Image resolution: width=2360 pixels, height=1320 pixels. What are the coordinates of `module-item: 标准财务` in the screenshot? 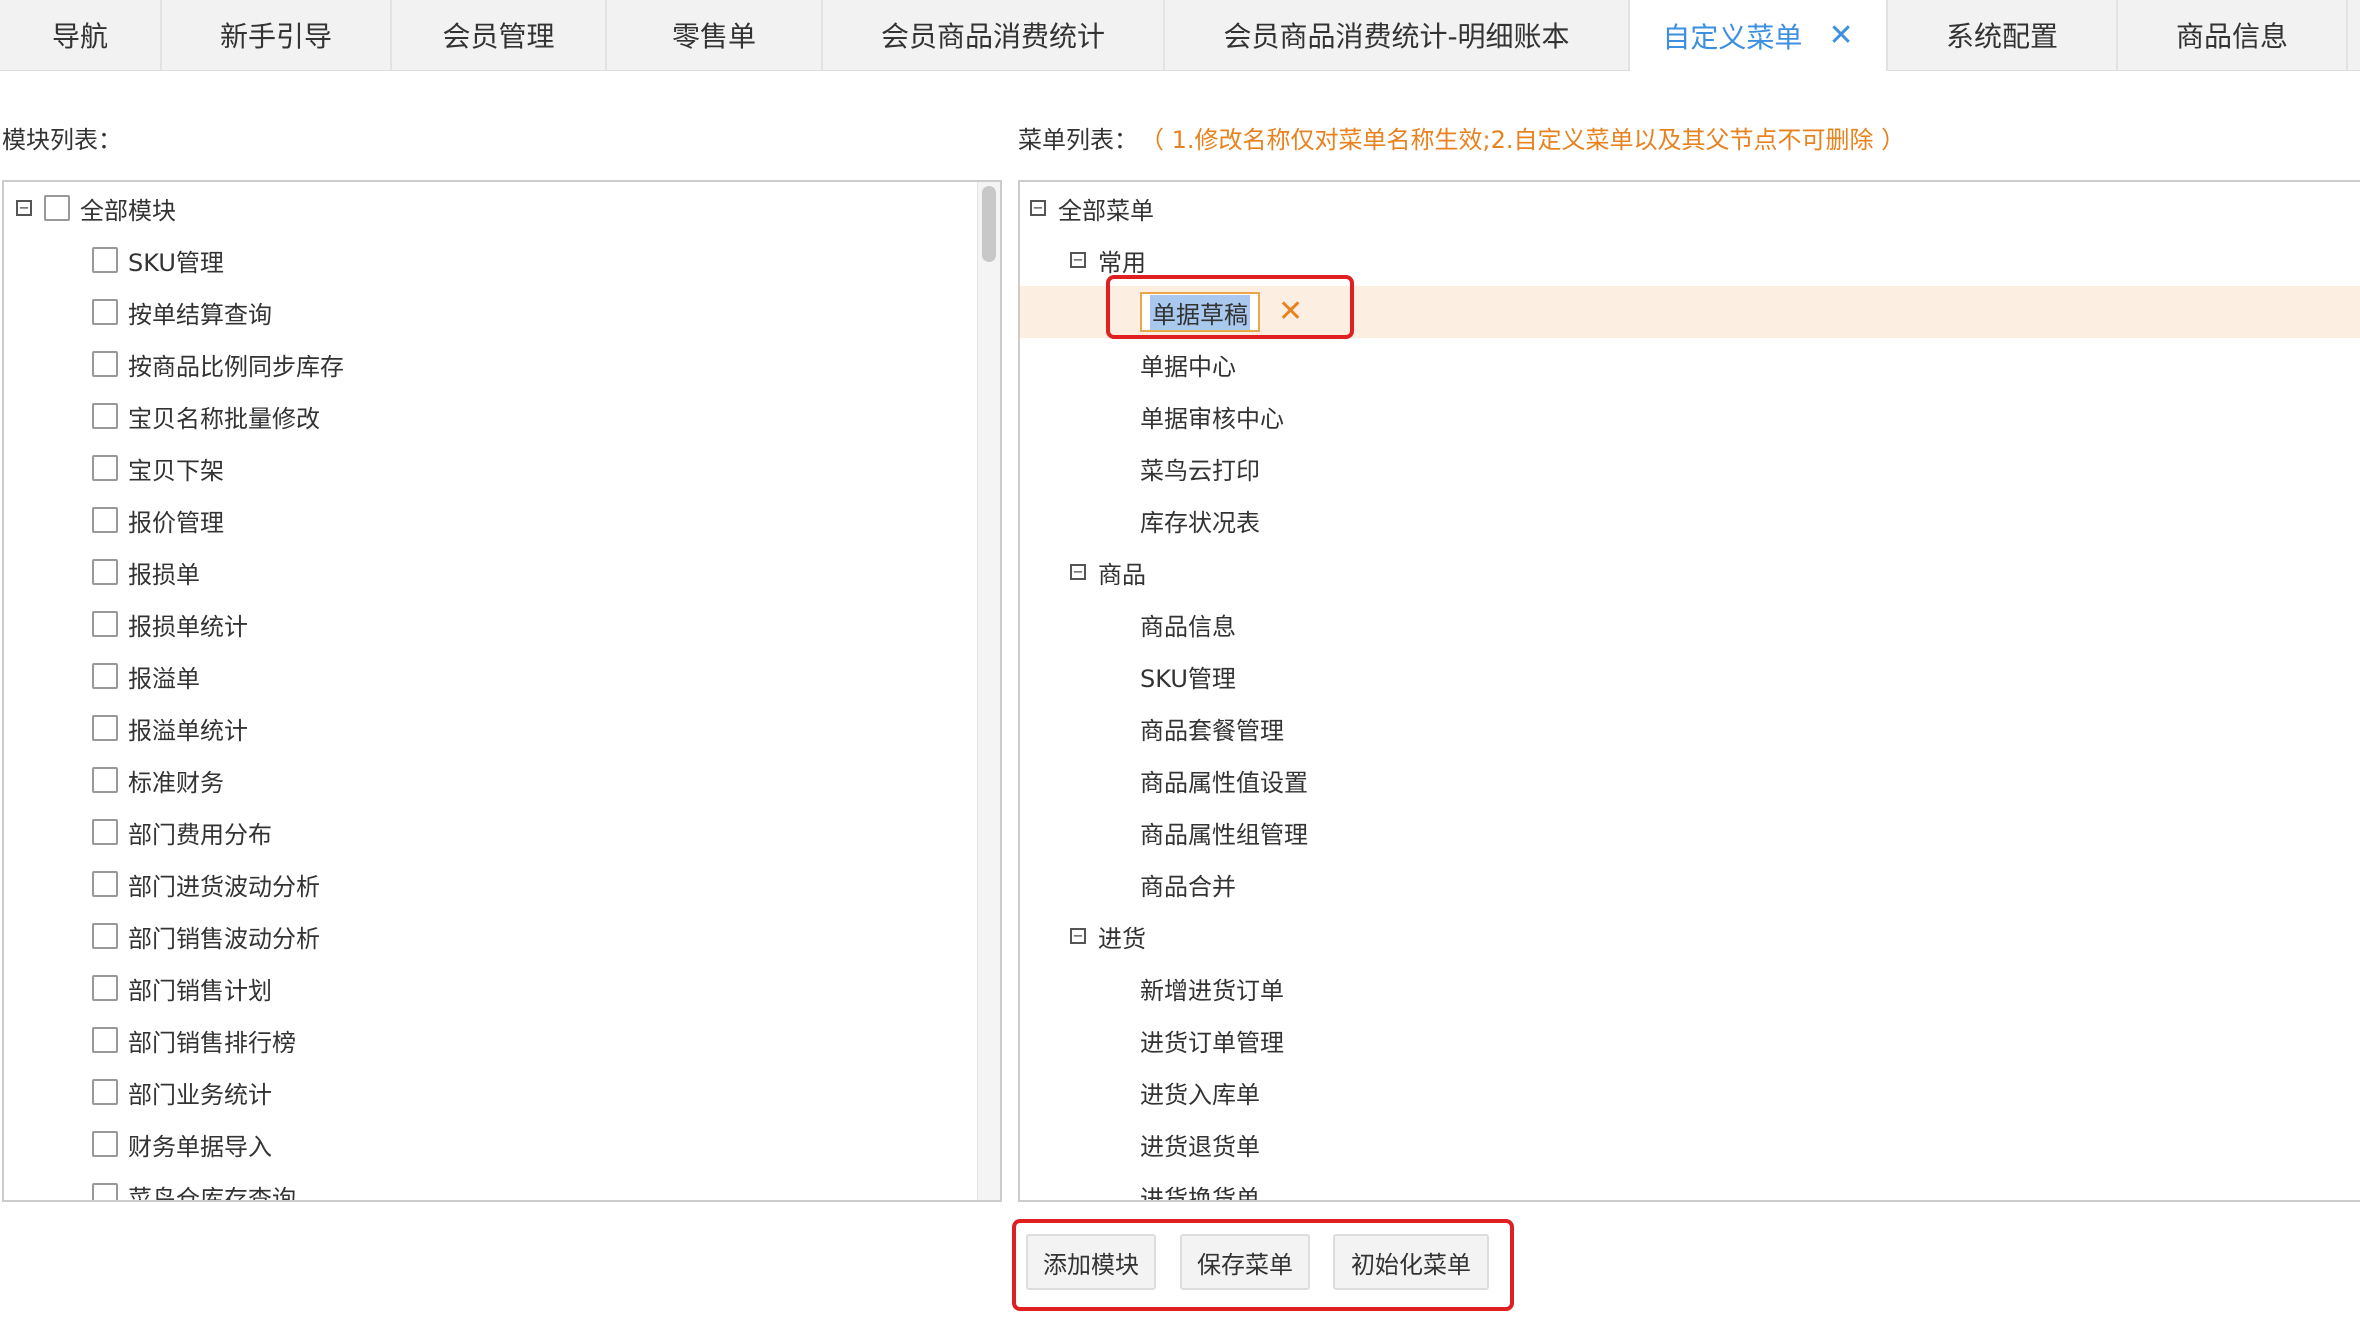 It's located at (158, 780).